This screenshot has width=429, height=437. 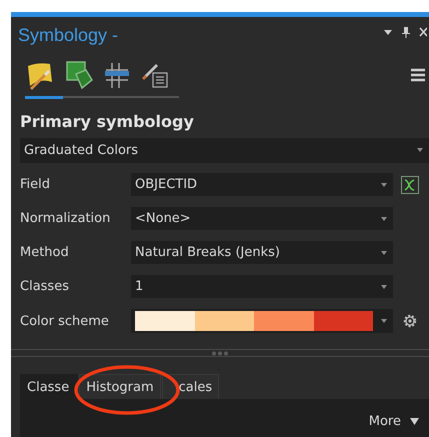 I want to click on field-label: Classes, so click(x=45, y=286).